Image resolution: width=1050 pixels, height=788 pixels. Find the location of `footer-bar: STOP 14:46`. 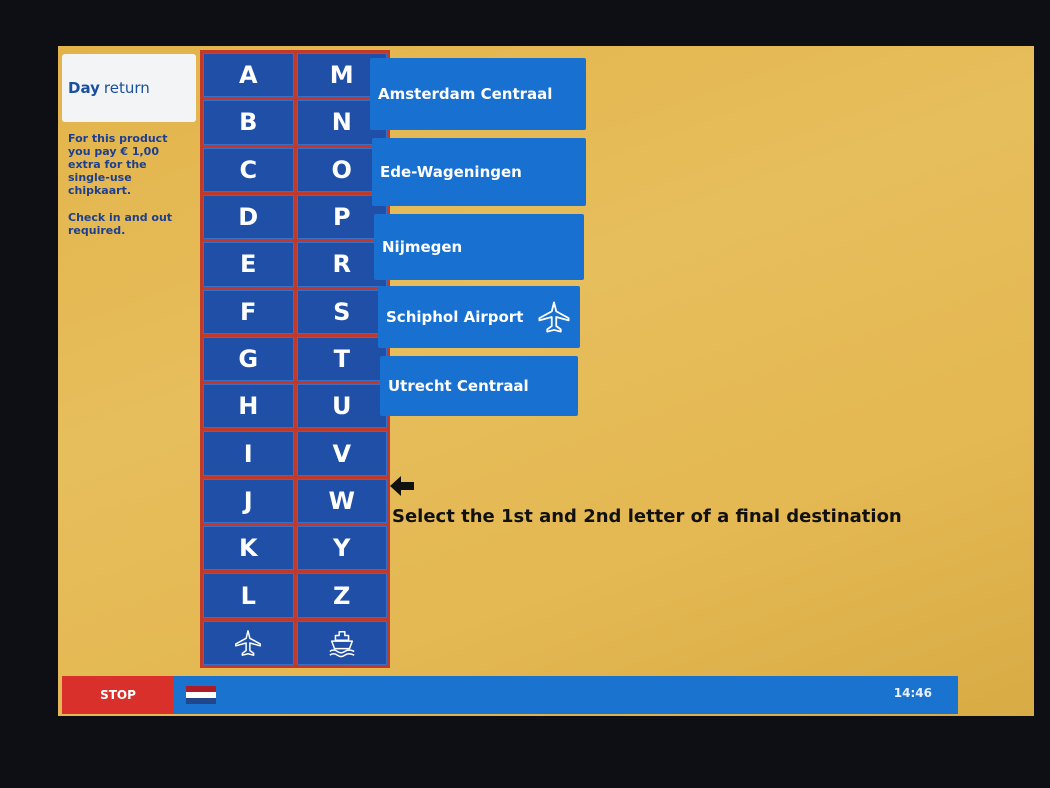

footer-bar: STOP 14:46 is located at coordinates (510, 695).